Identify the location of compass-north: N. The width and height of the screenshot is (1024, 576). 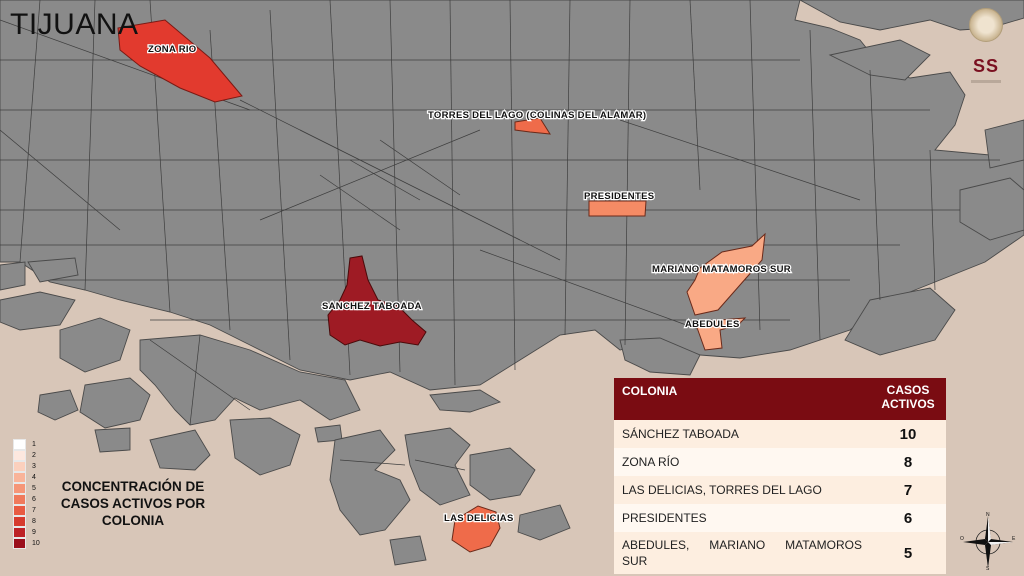
(988, 515).